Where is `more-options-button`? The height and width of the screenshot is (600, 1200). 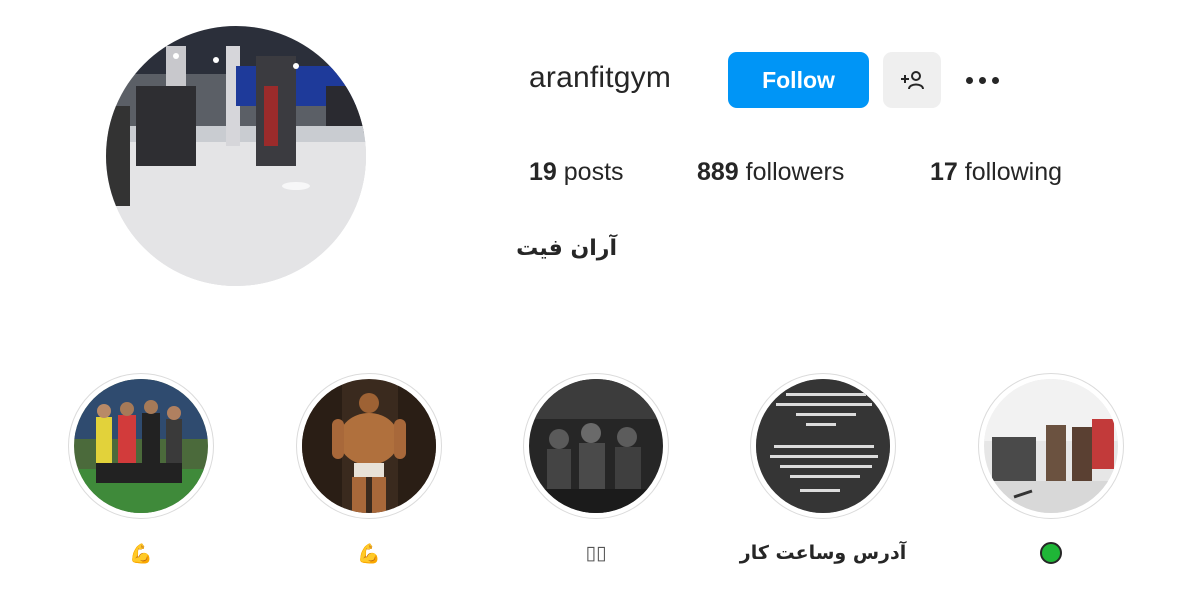 more-options-button is located at coordinates (982, 80).